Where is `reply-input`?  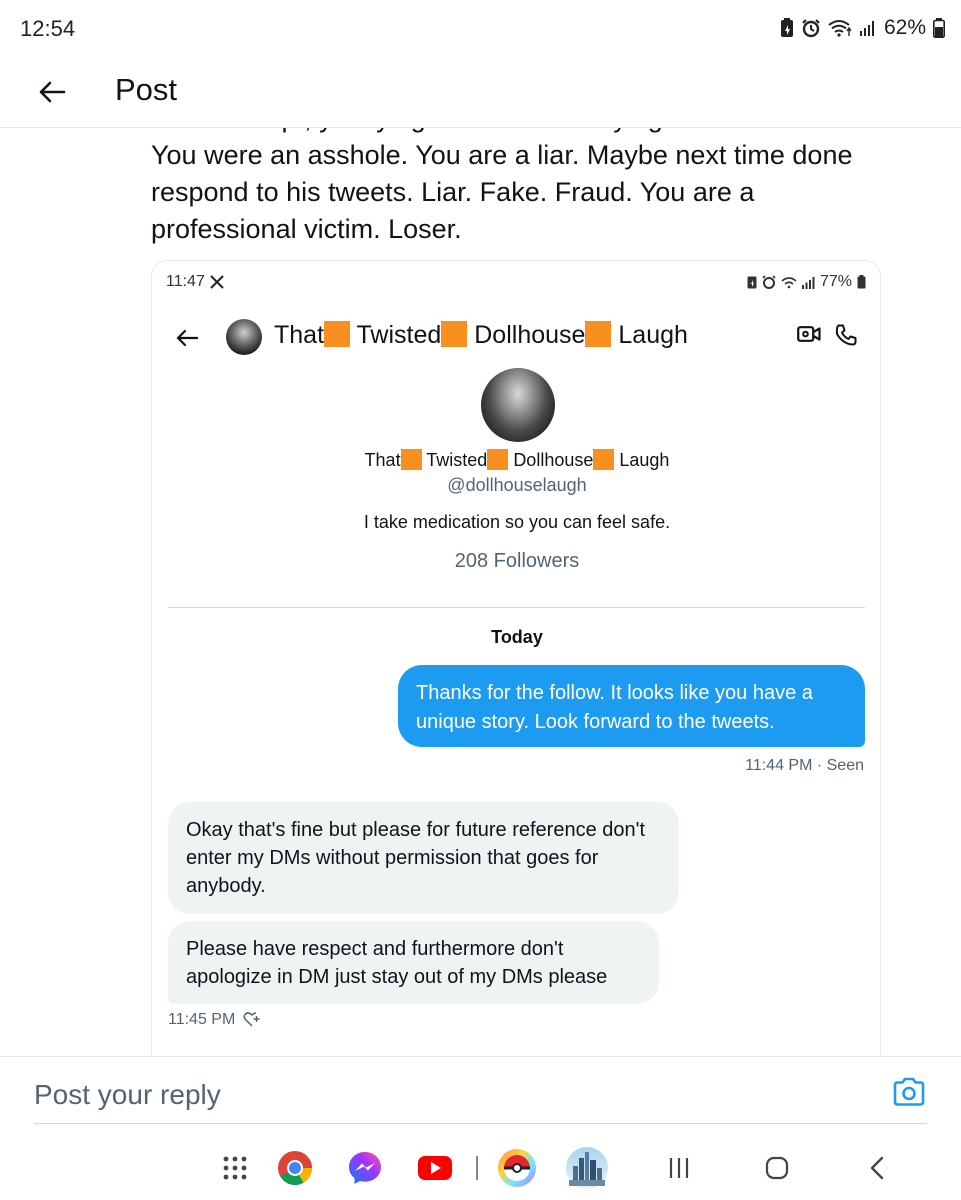 reply-input is located at coordinates (444, 1095).